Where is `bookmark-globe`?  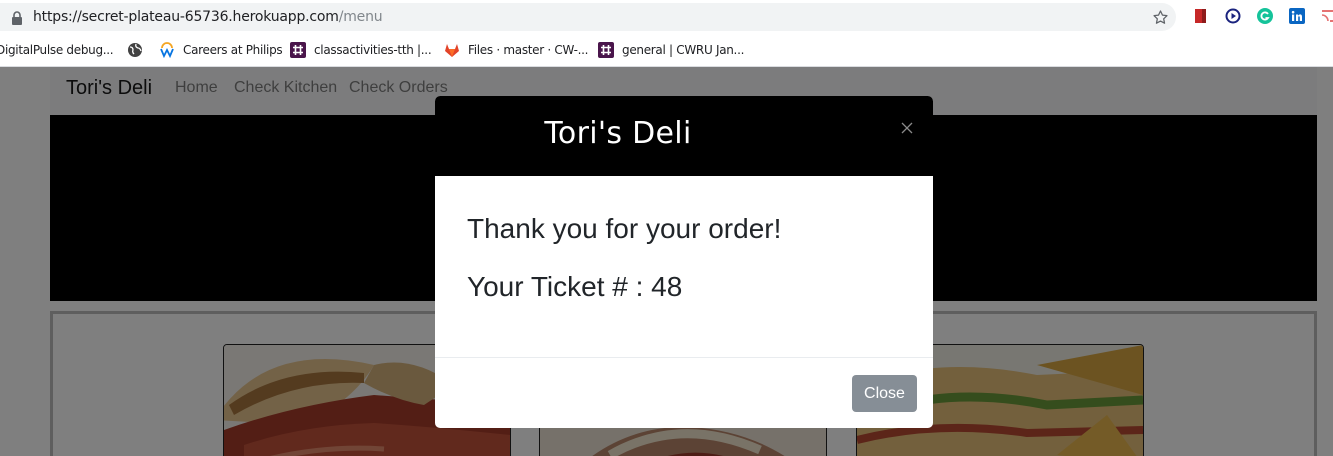
bookmark-globe is located at coordinates (139, 50).